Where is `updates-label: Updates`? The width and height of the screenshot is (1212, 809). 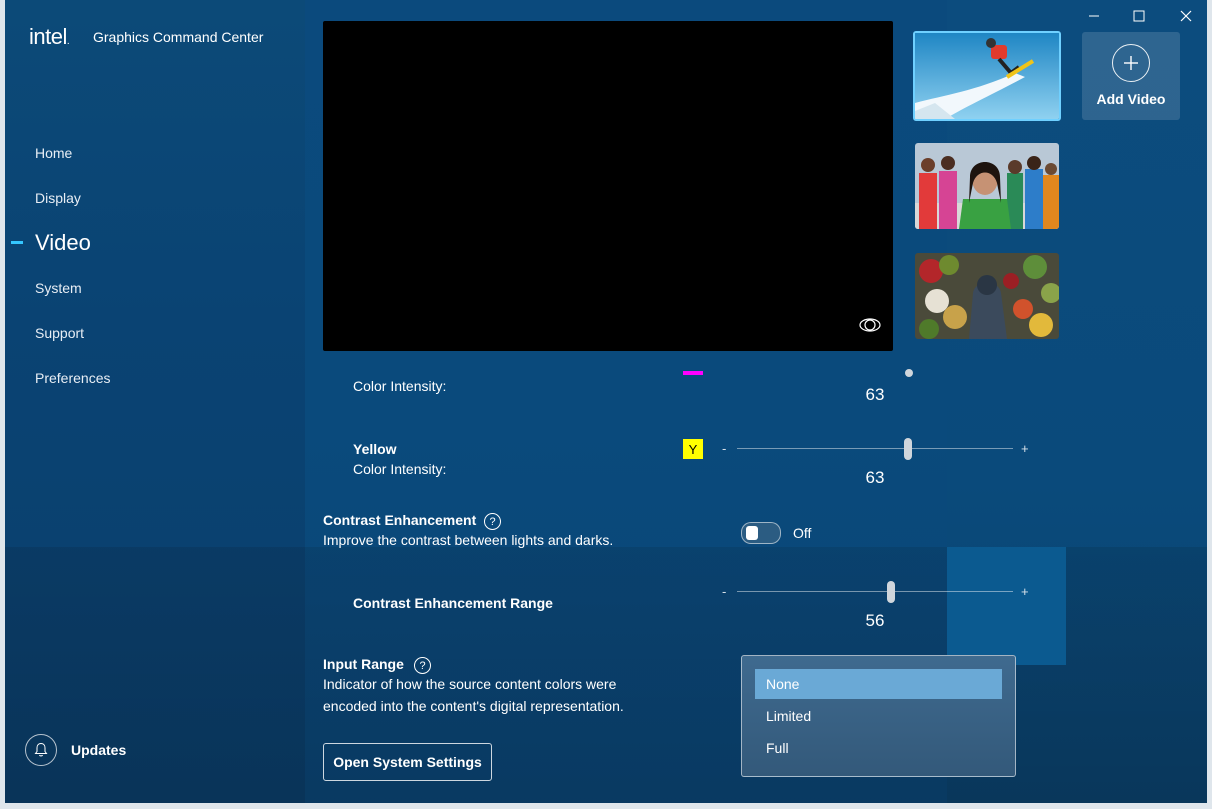
updates-label: Updates is located at coordinates (99, 750).